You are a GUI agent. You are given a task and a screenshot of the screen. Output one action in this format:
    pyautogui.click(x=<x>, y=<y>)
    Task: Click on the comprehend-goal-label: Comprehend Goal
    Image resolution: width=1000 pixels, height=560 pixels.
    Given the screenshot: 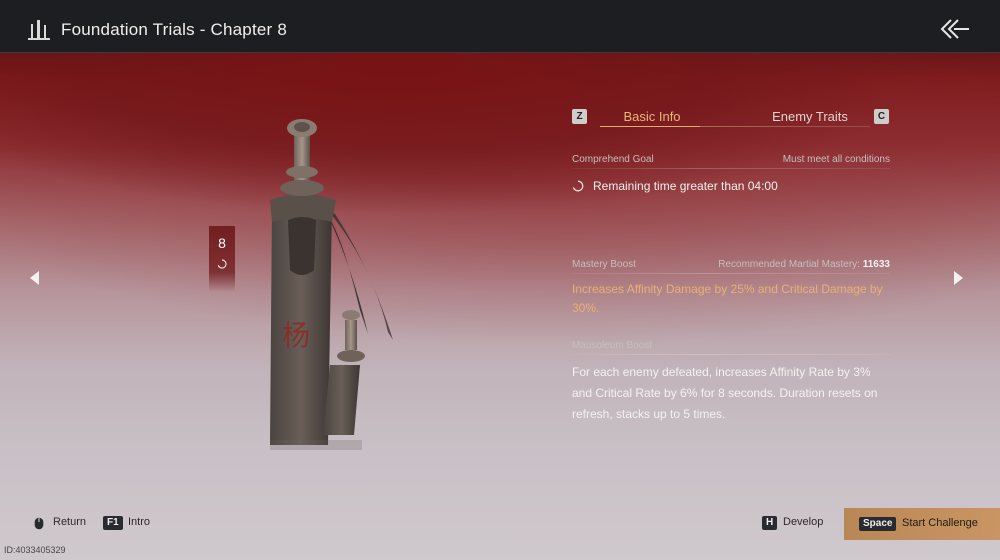 What is the action you would take?
    pyautogui.click(x=613, y=159)
    